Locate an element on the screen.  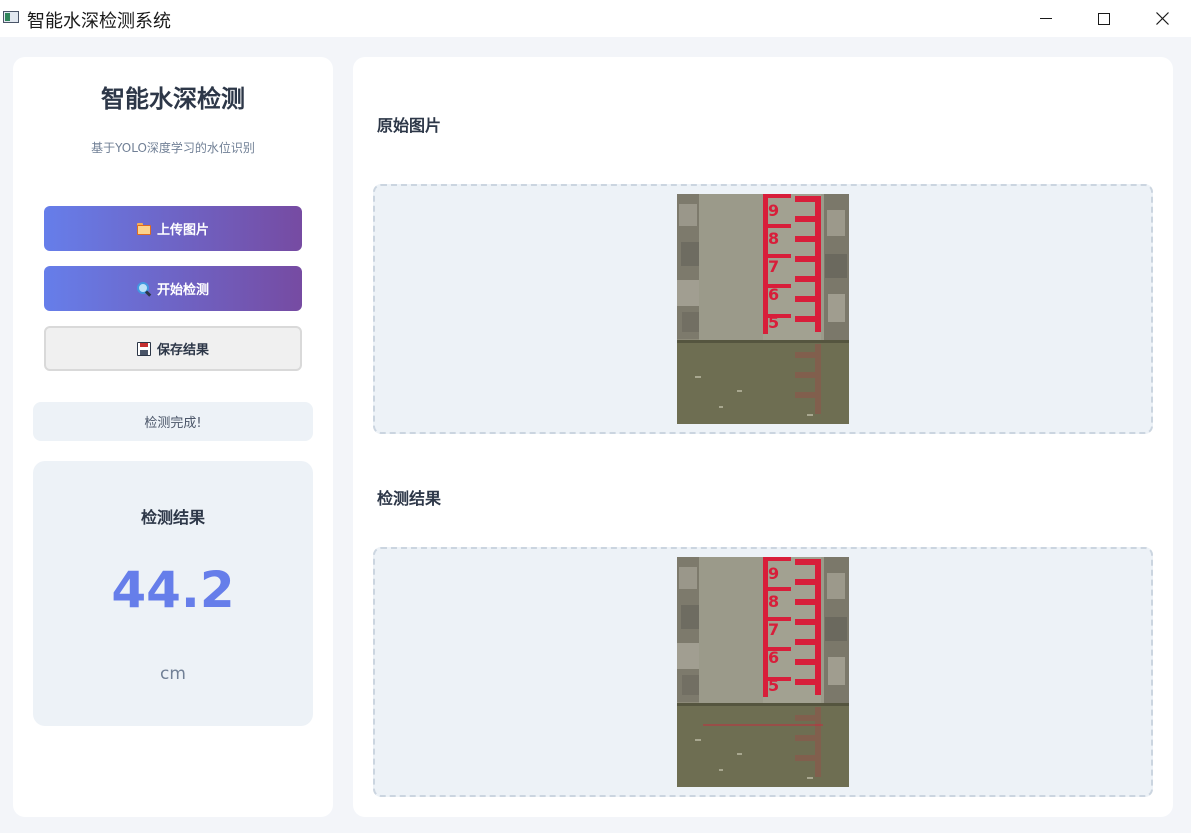
result-label: 检测结果 is located at coordinates (172, 517).